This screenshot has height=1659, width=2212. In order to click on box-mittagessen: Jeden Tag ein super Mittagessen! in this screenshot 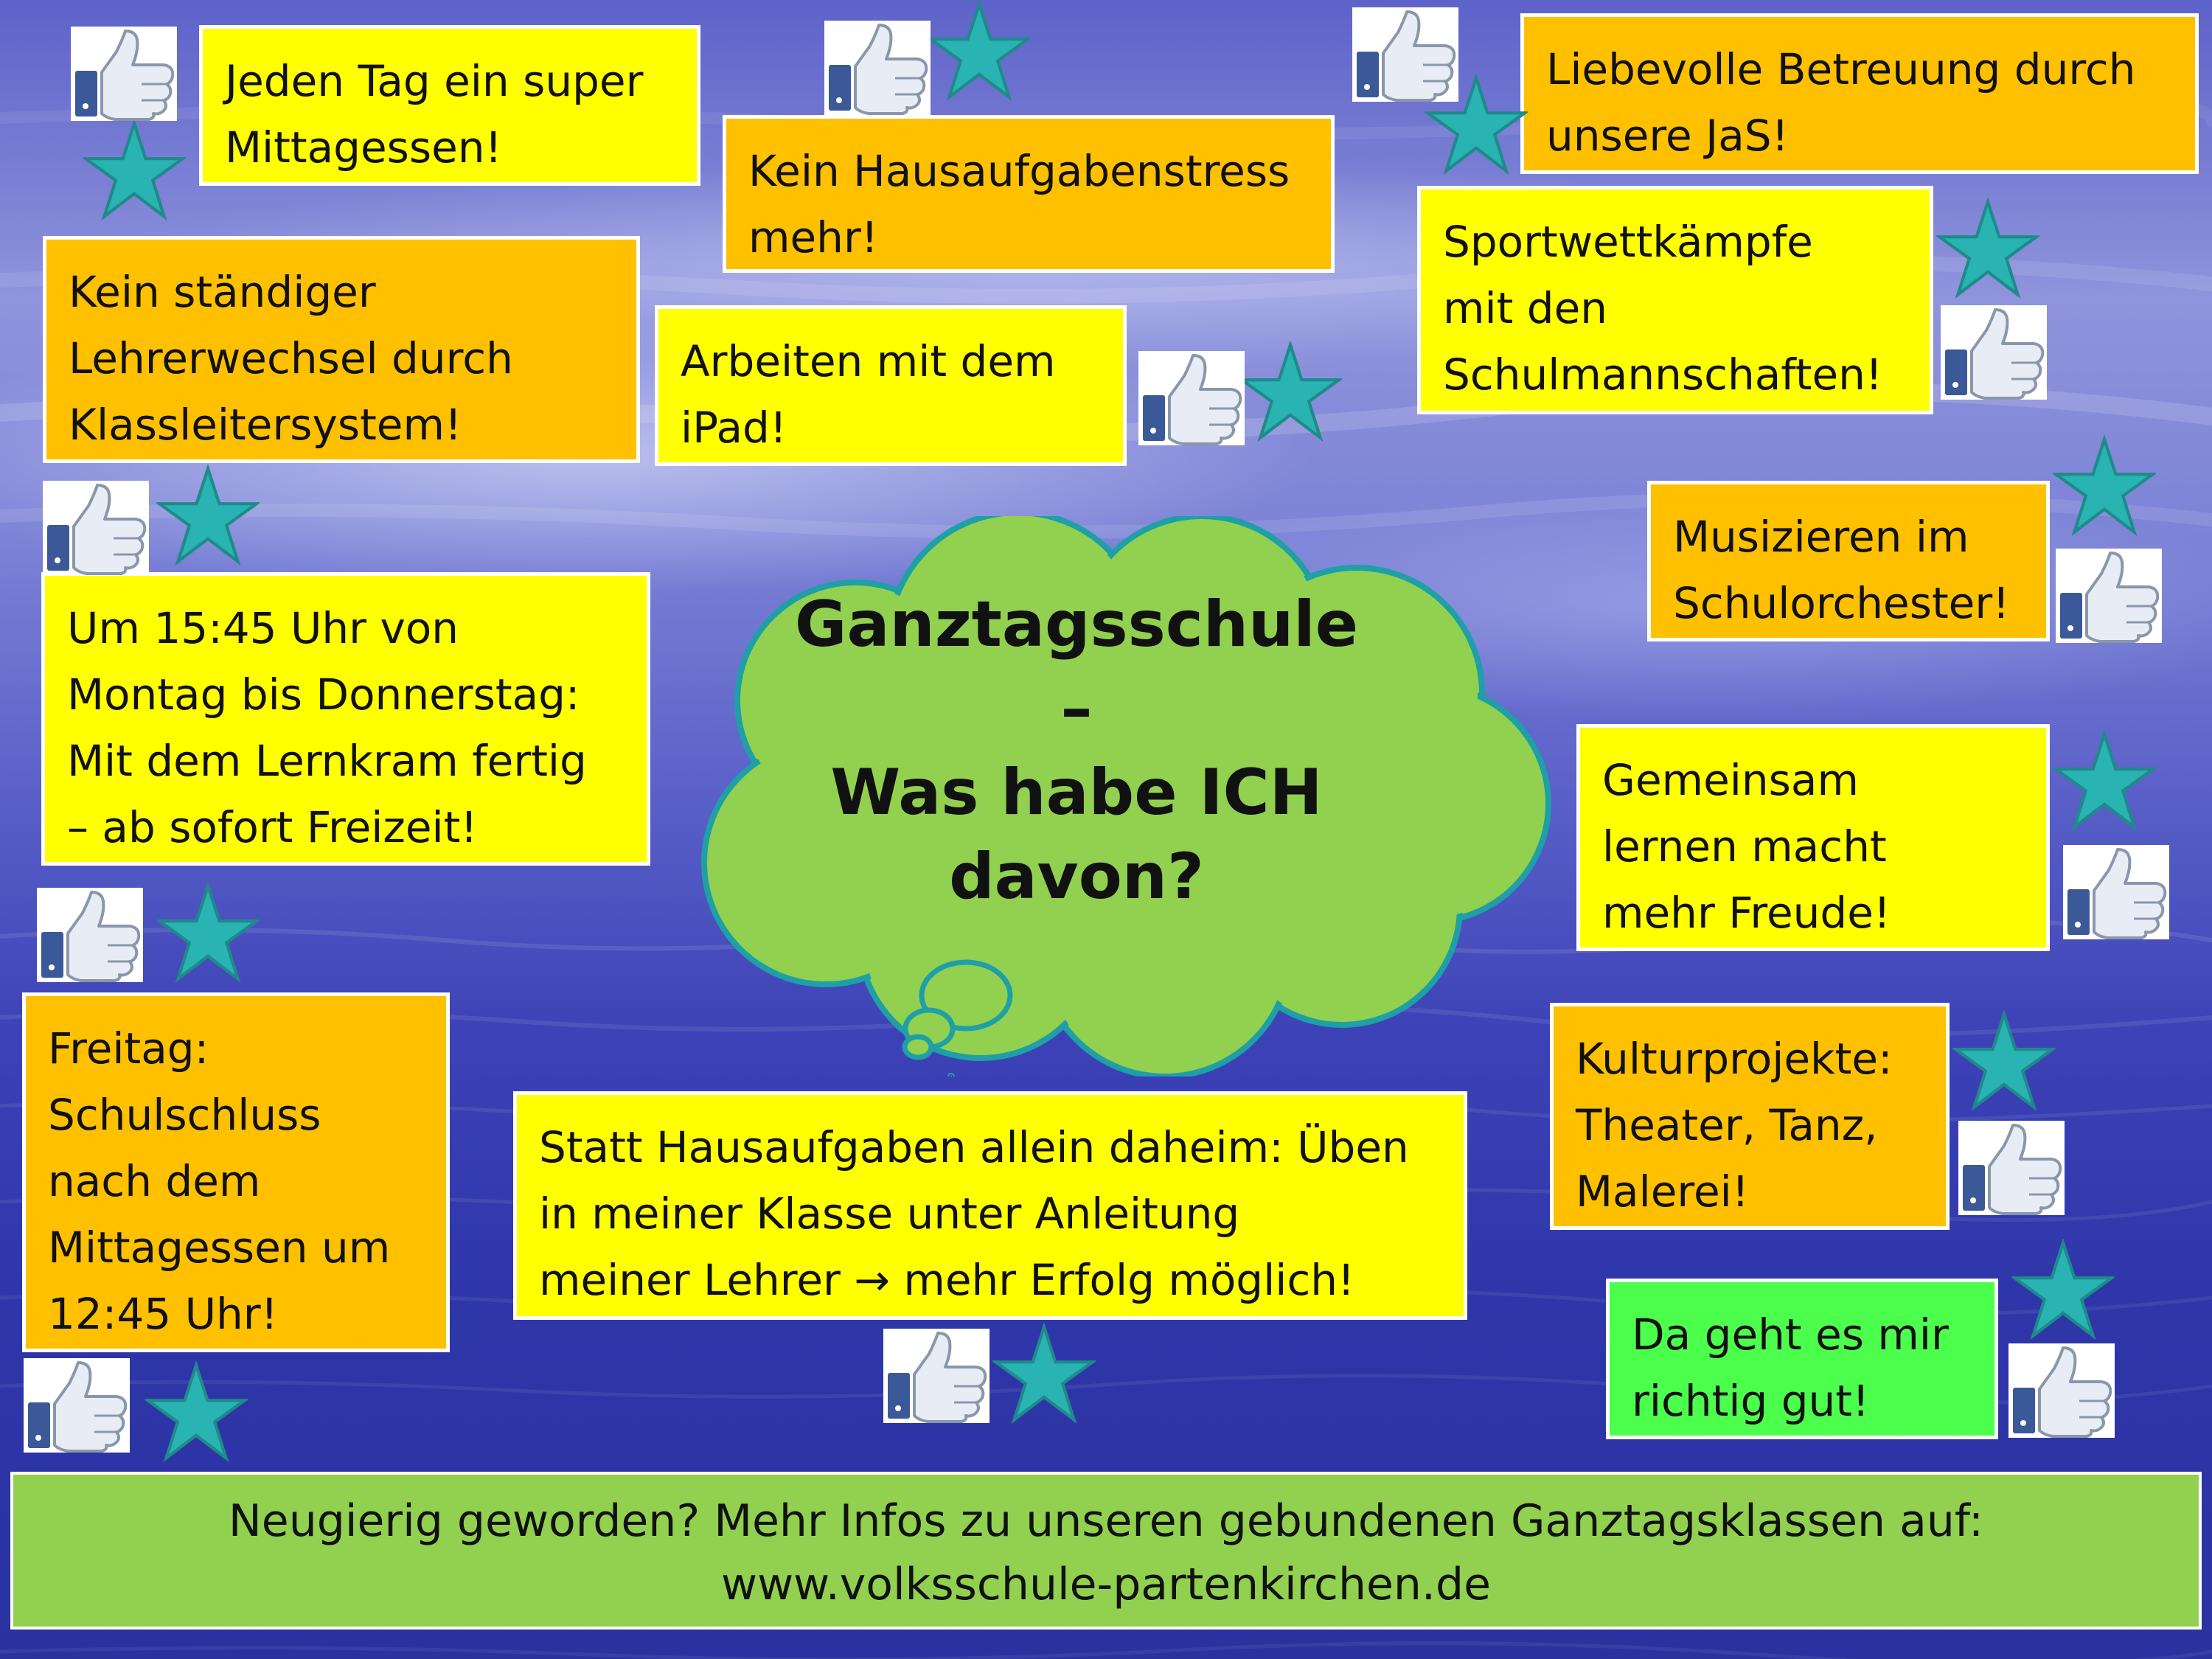, I will do `click(449, 105)`.